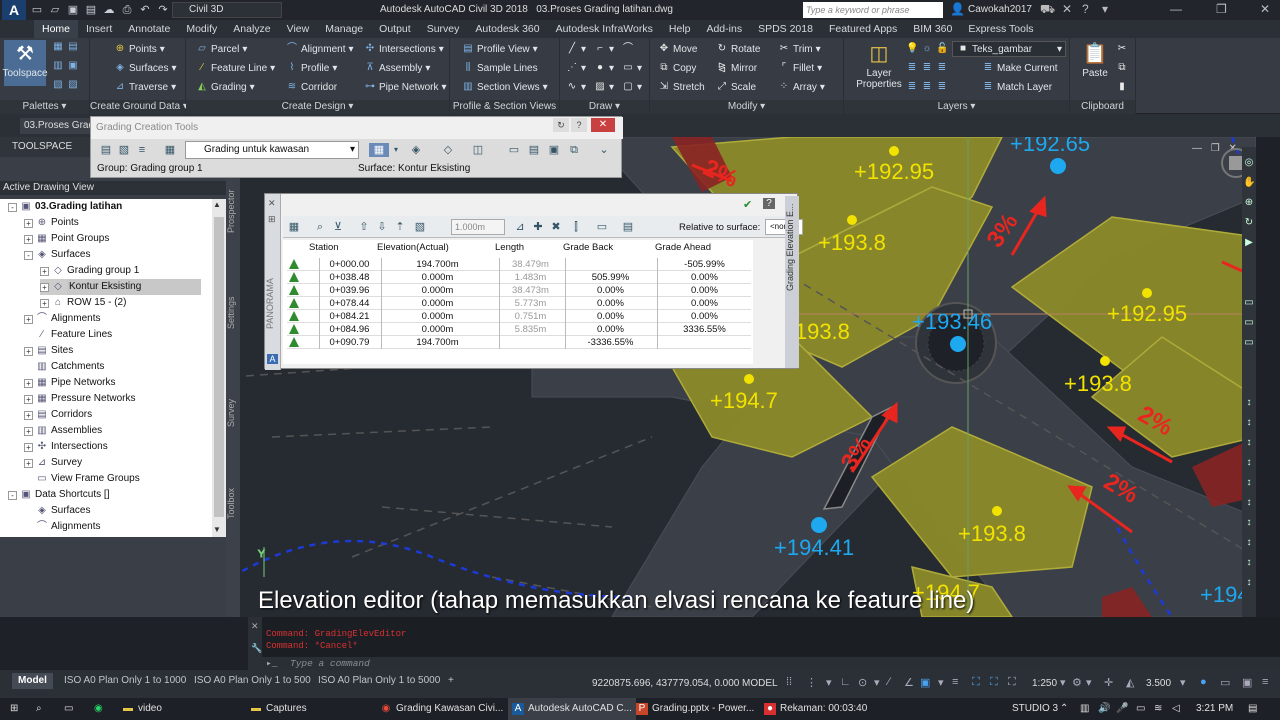 The width and height of the screenshot is (1280, 720). Describe the element at coordinates (610, 342) in the screenshot. I see `table-cell: -3336.55%` at that location.